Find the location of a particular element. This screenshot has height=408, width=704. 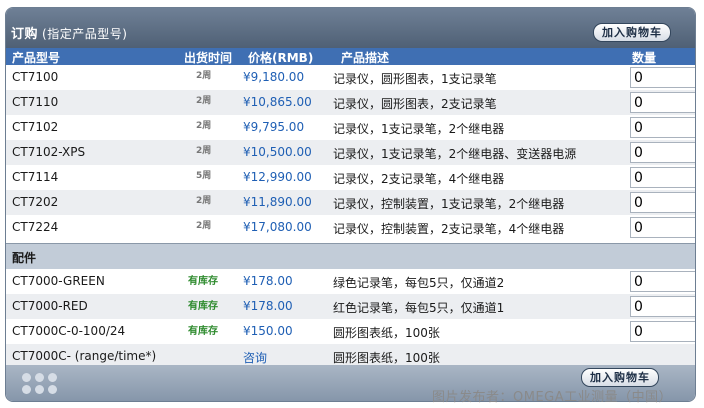

table-row: CT7000-GREEN 有库存 ¥178.00 绿色记录笔，每包5只，仅通道2 is located at coordinates (350, 281).